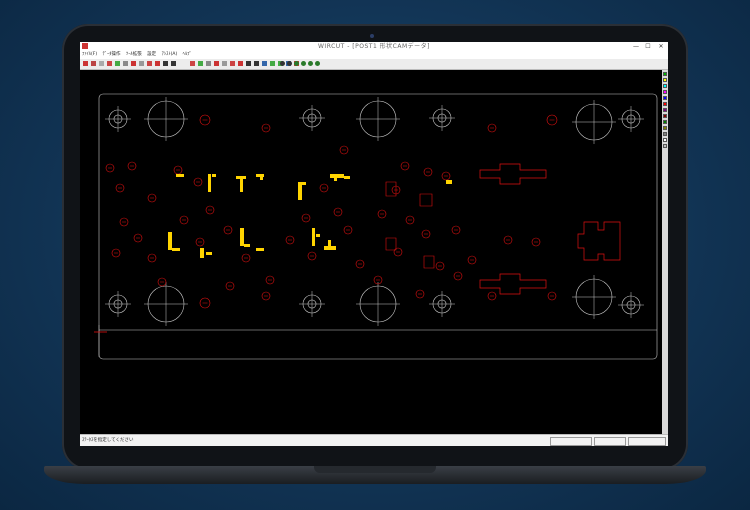 This screenshot has height=510, width=750. Describe the element at coordinates (173, 63) in the screenshot. I see `measure-icon` at that location.